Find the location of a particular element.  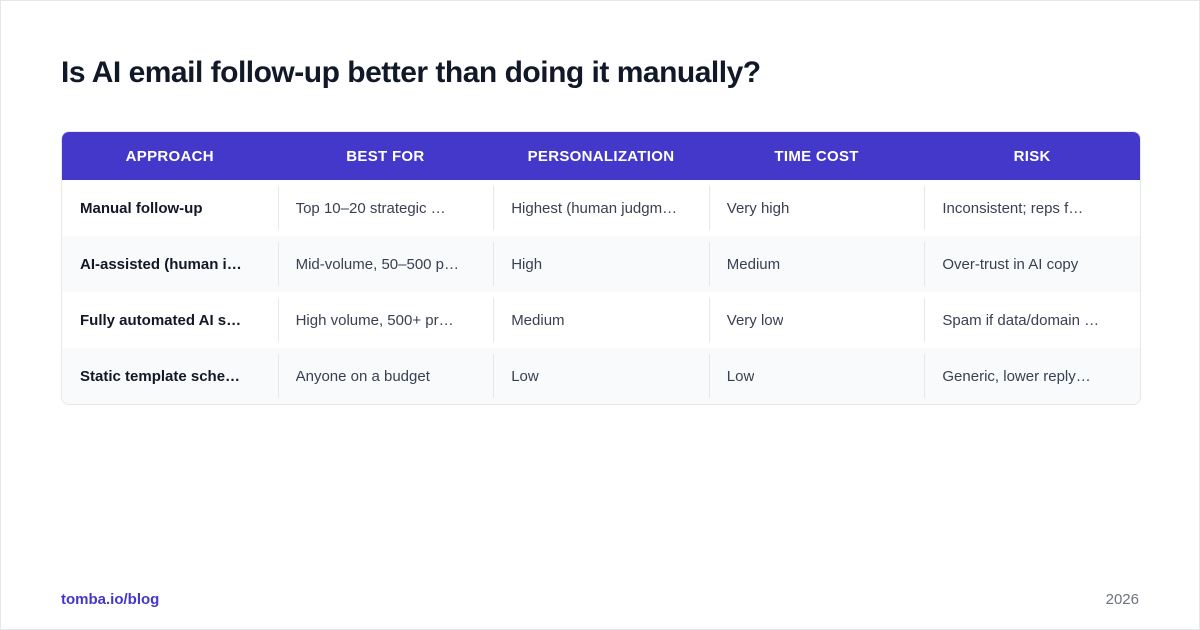

header-personalization: PERSONALIZATION is located at coordinates (601, 156).